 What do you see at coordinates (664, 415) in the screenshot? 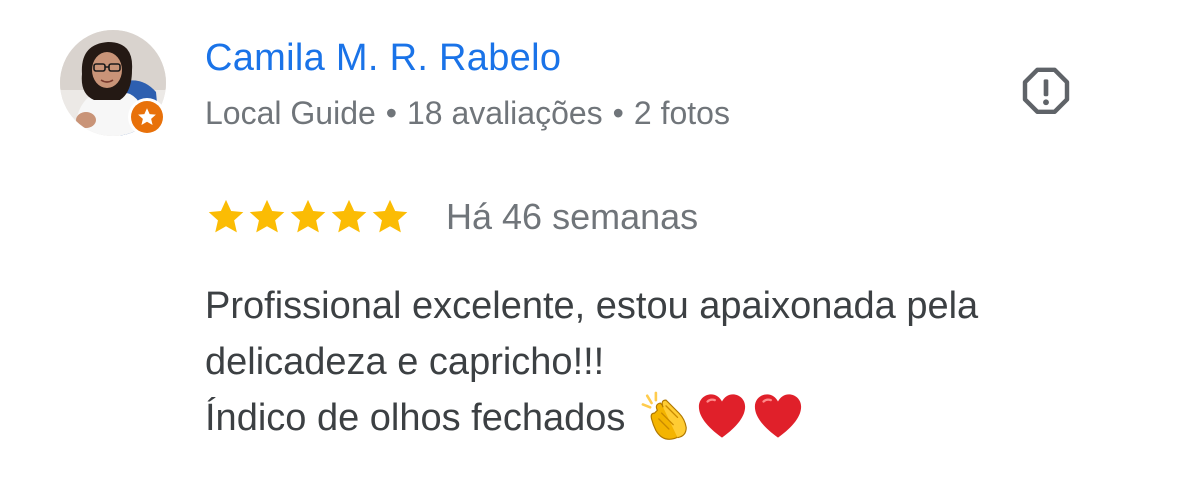
I see `clapping-hands-emoji` at bounding box center [664, 415].